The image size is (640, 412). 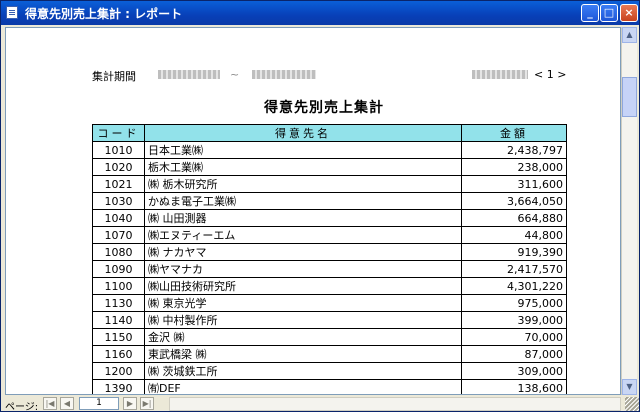 What do you see at coordinates (514, 218) in the screenshot?
I see `sales-amount: 664,880` at bounding box center [514, 218].